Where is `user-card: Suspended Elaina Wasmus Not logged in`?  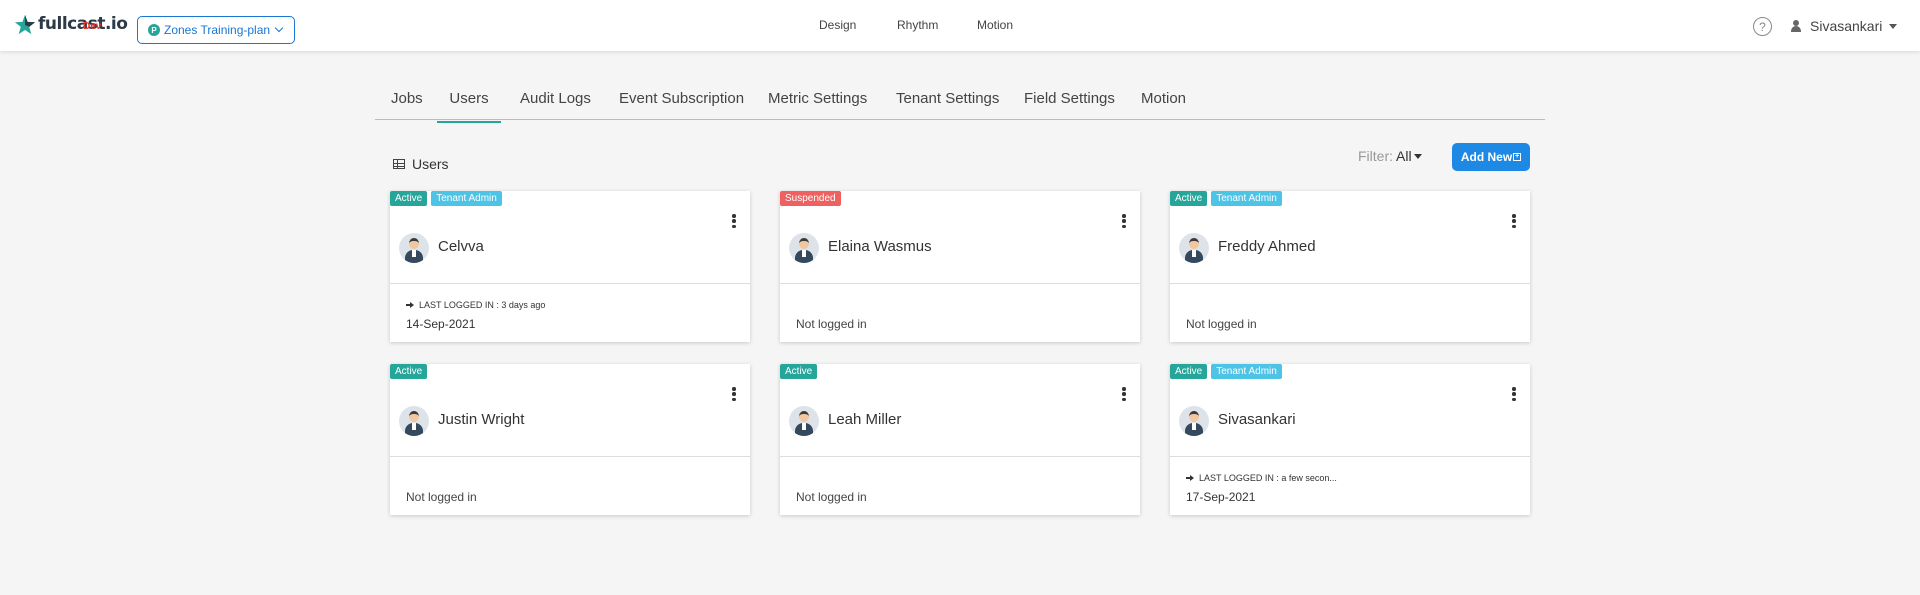 user-card: Suspended Elaina Wasmus Not logged in is located at coordinates (960, 266).